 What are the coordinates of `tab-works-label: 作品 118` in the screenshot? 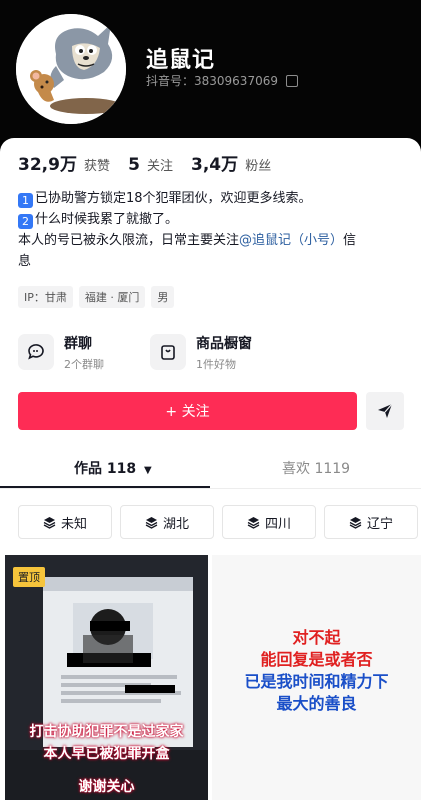 It's located at (105, 469).